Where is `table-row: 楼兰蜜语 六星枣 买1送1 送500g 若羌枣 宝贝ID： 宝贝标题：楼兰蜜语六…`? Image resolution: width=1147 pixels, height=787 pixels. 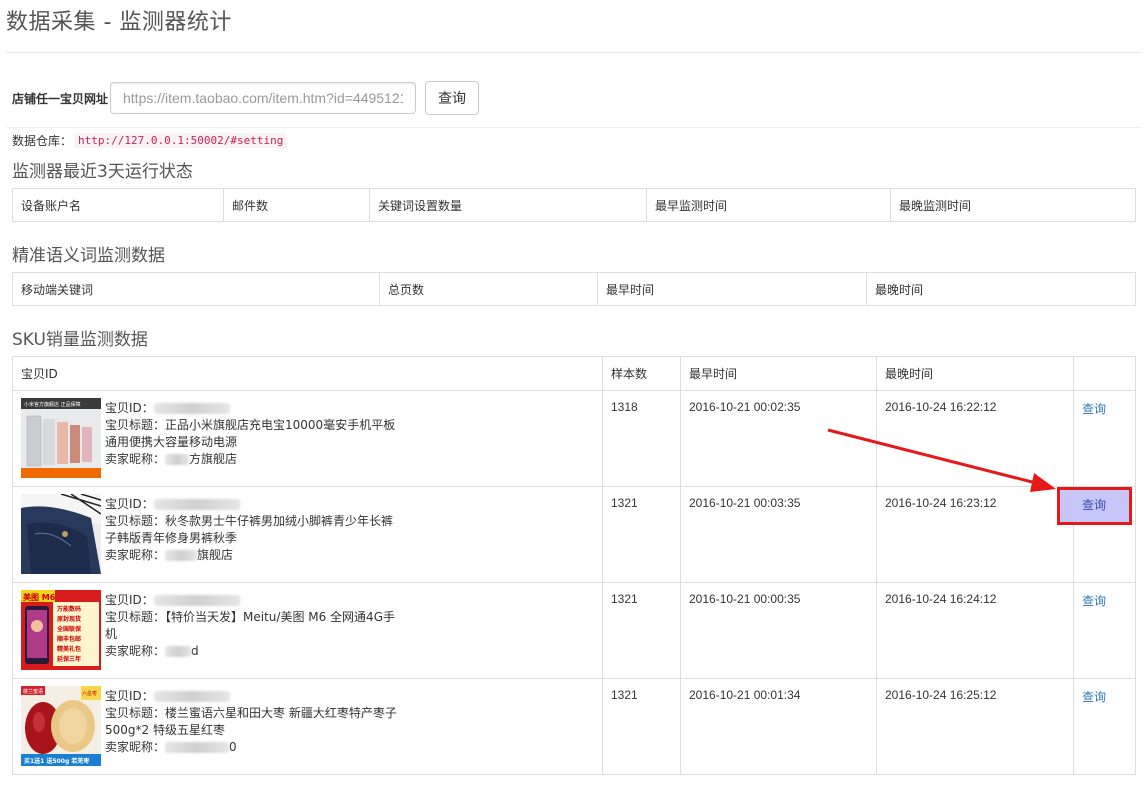 table-row: 楼兰蜜语 六星枣 买1送1 送500g 若羌枣 宝贝ID： 宝贝标题：楼兰蜜语六… is located at coordinates (574, 726).